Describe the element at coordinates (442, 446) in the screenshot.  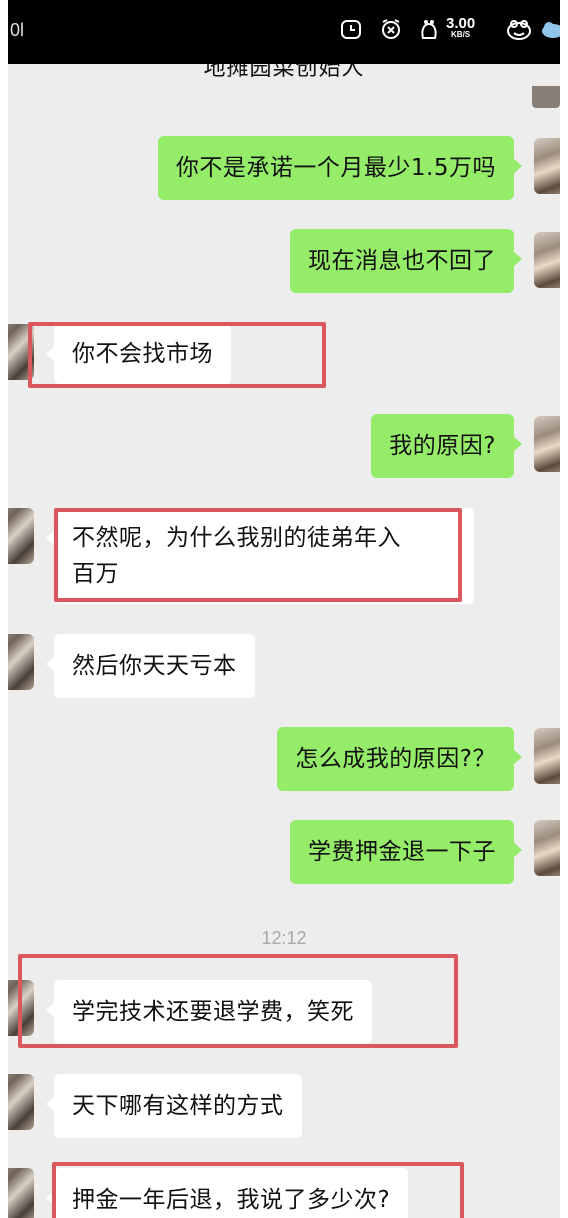
I see `message-text: 我的原因?` at that location.